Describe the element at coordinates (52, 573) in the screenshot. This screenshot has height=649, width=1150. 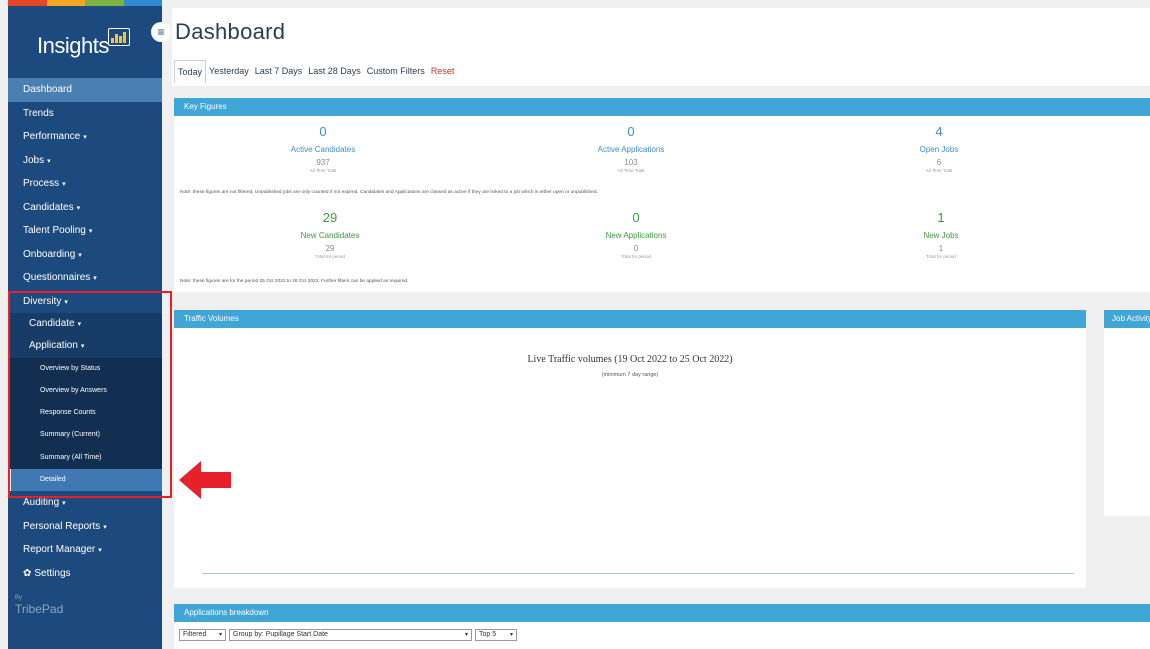
I see `sidebar-item-label: Settings` at that location.